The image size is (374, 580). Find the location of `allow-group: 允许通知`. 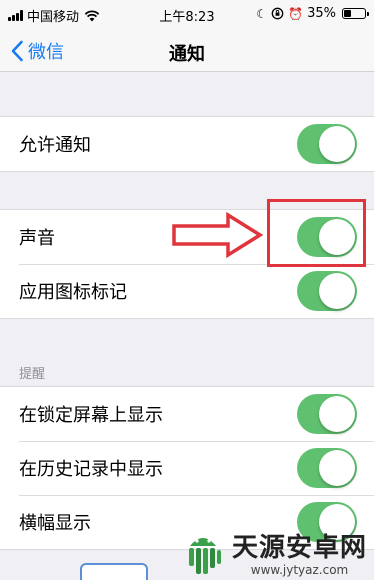

allow-group: 允许通知 is located at coordinates (187, 144).